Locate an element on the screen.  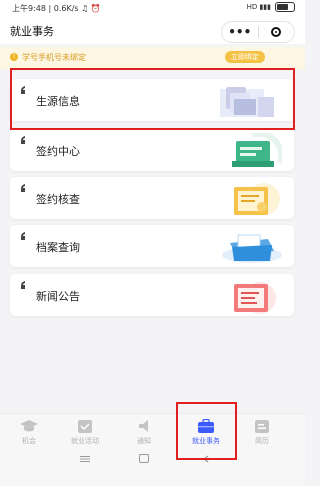
back-icon is located at coordinates (206, 459).